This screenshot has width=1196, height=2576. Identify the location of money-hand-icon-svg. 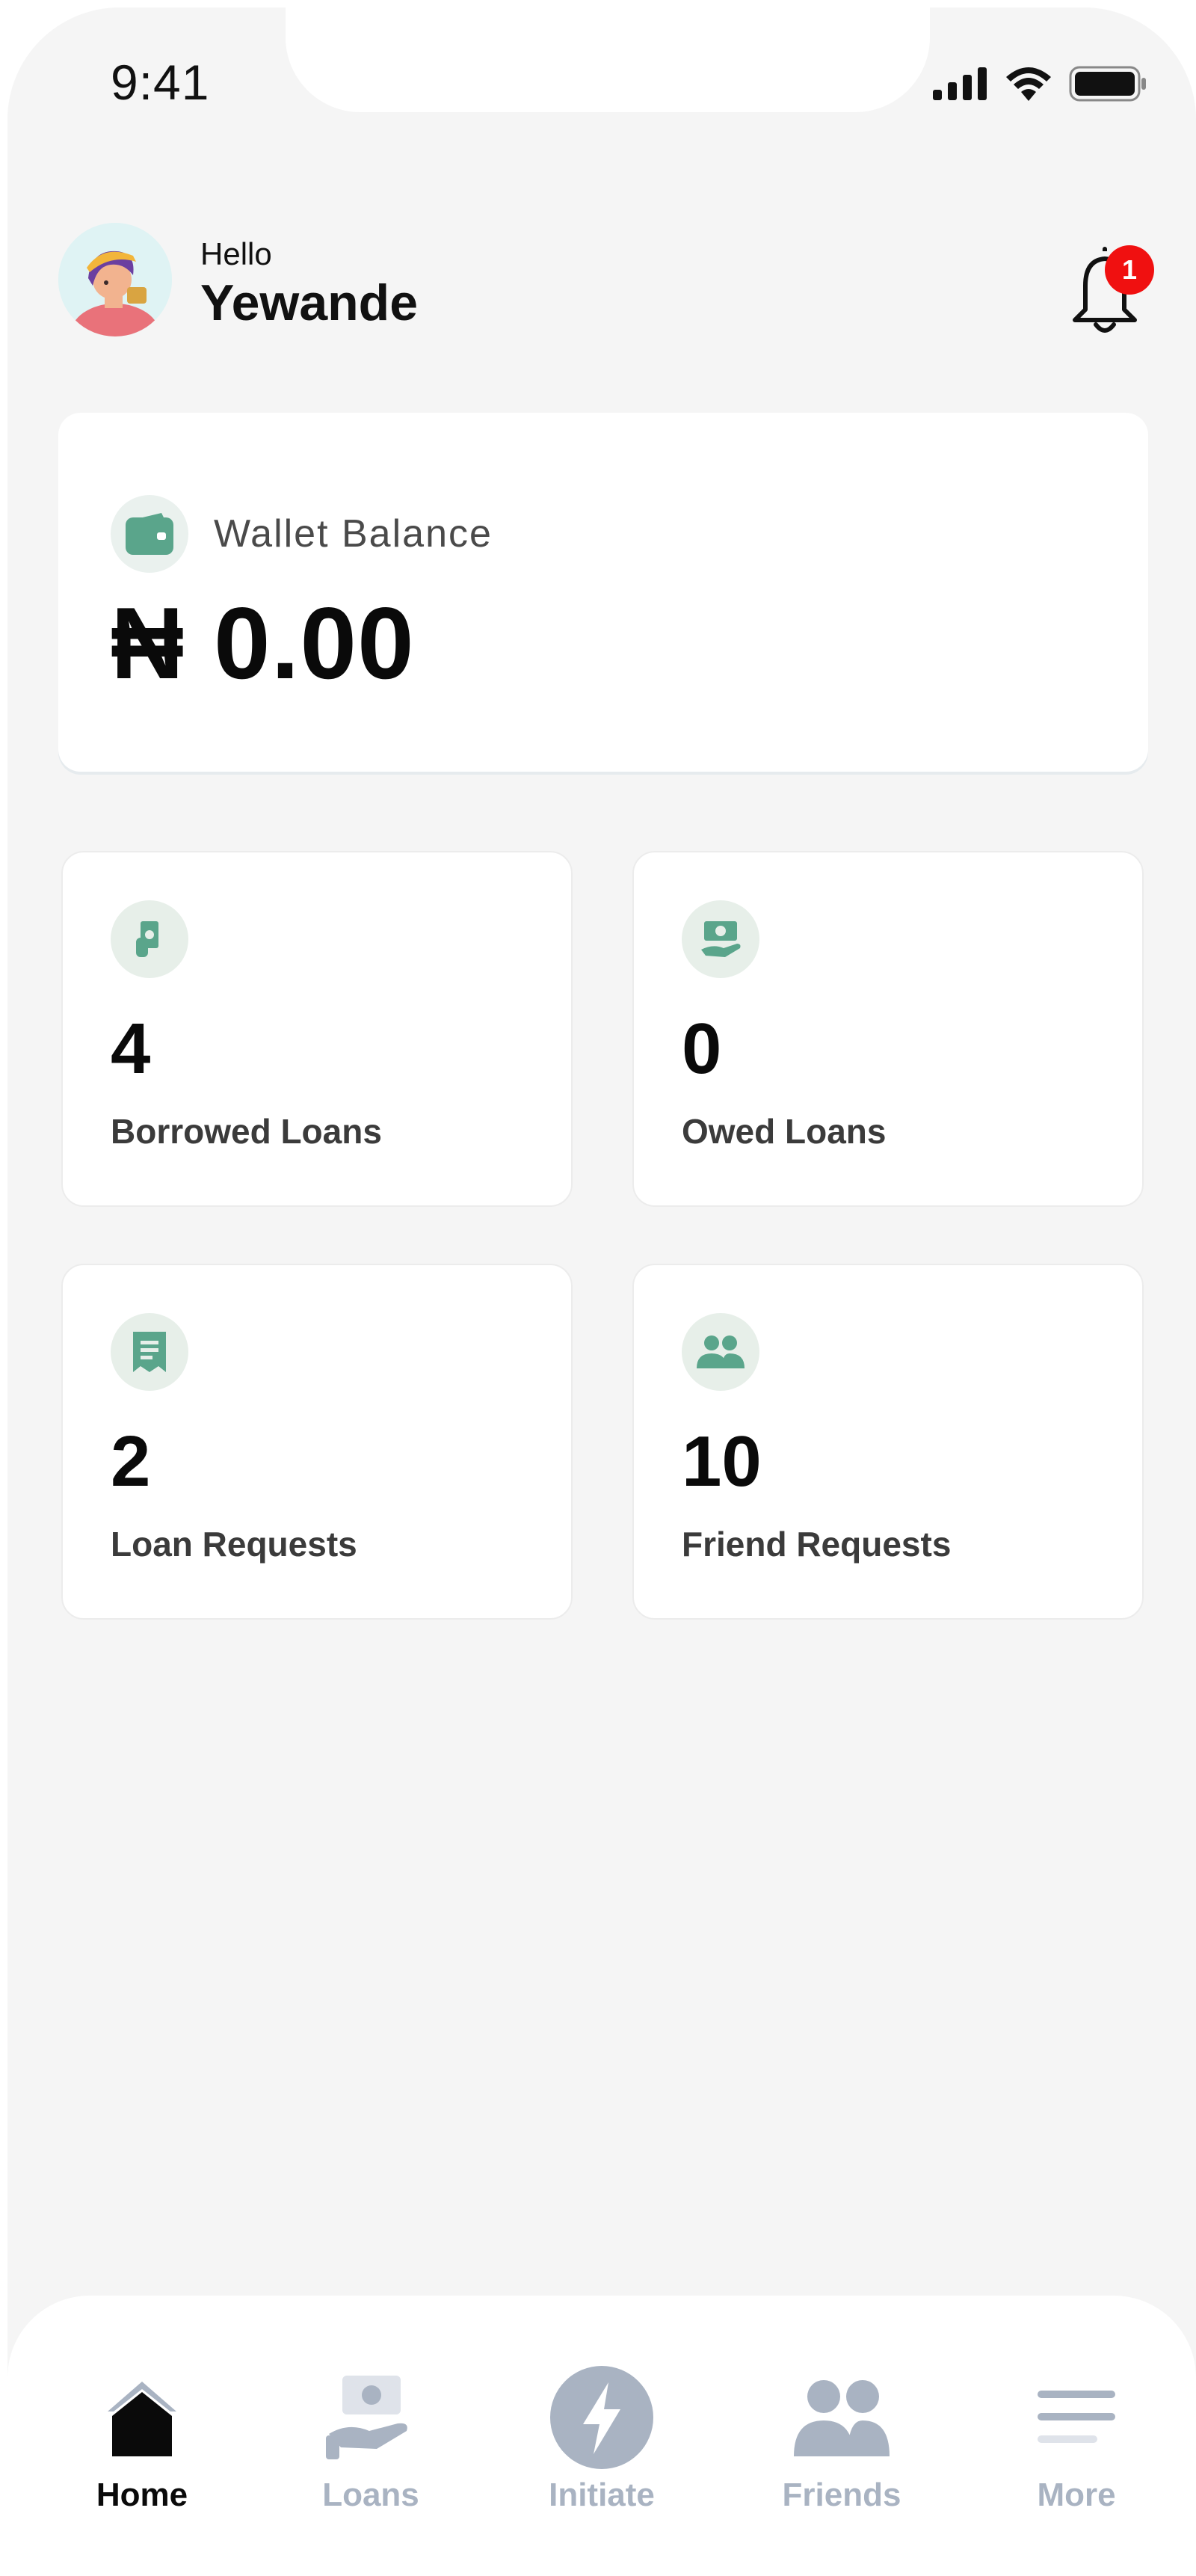
(721, 939).